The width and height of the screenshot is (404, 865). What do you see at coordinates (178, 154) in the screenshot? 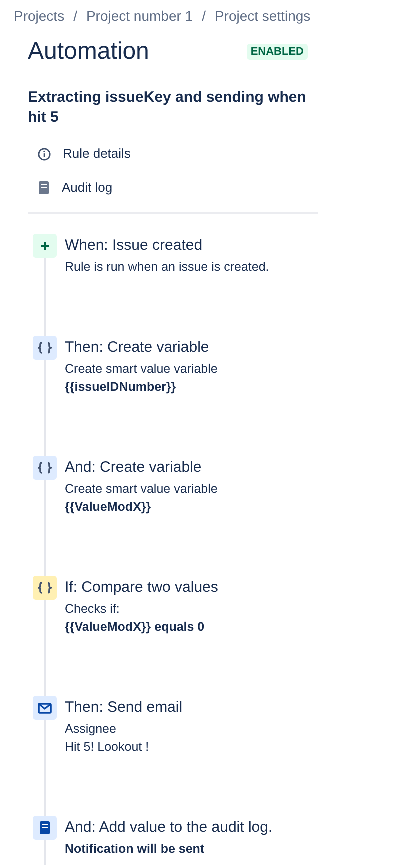
I see `menu-item: Rule details` at bounding box center [178, 154].